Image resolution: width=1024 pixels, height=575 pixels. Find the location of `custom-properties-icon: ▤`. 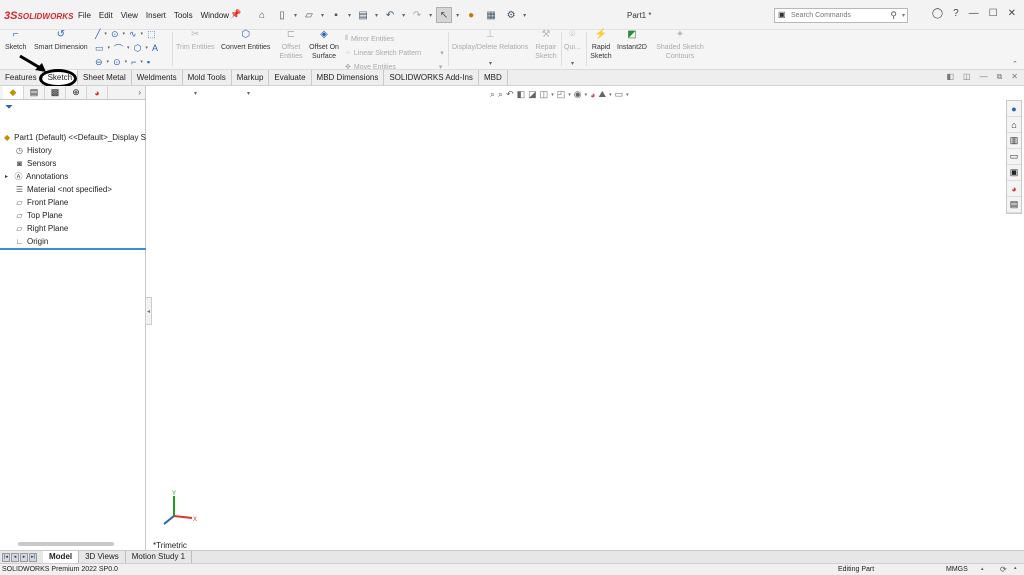

custom-properties-icon: ▤ is located at coordinates (1014, 205).